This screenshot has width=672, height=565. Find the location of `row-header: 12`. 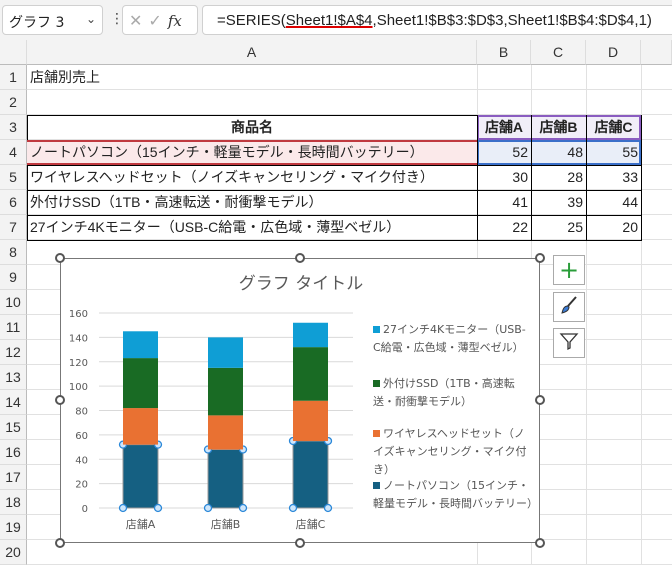

row-header: 12 is located at coordinates (13, 352).